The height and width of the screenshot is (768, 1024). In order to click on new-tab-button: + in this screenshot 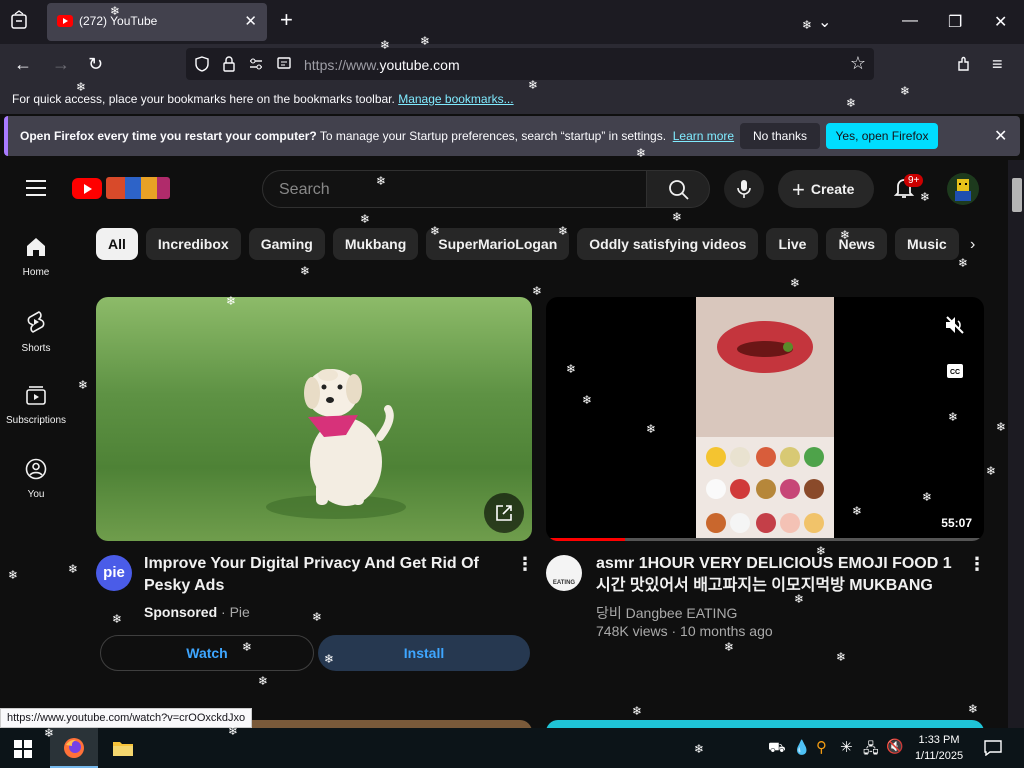, I will do `click(286, 20)`.